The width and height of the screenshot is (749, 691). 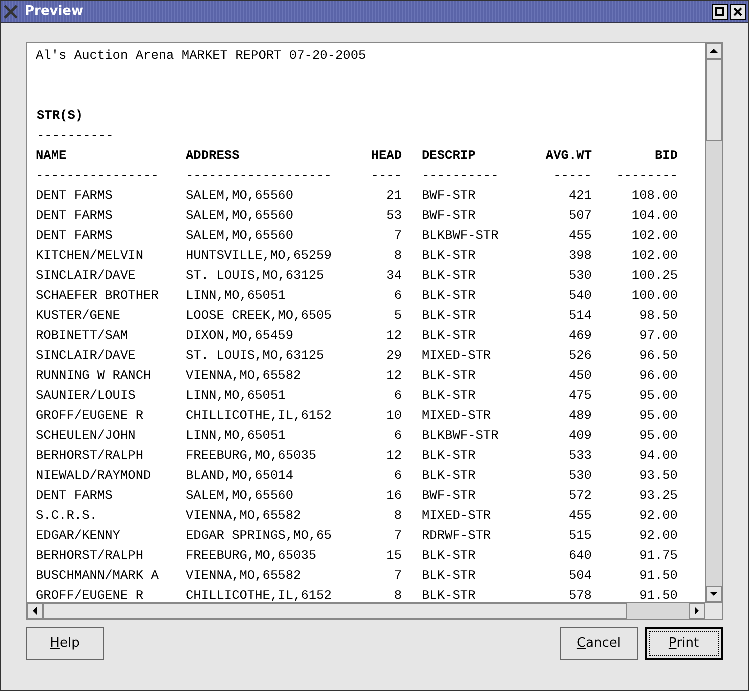 What do you see at coordinates (86, 356) in the screenshot?
I see `name-cell-text: SINCLAIR/DAVE` at bounding box center [86, 356].